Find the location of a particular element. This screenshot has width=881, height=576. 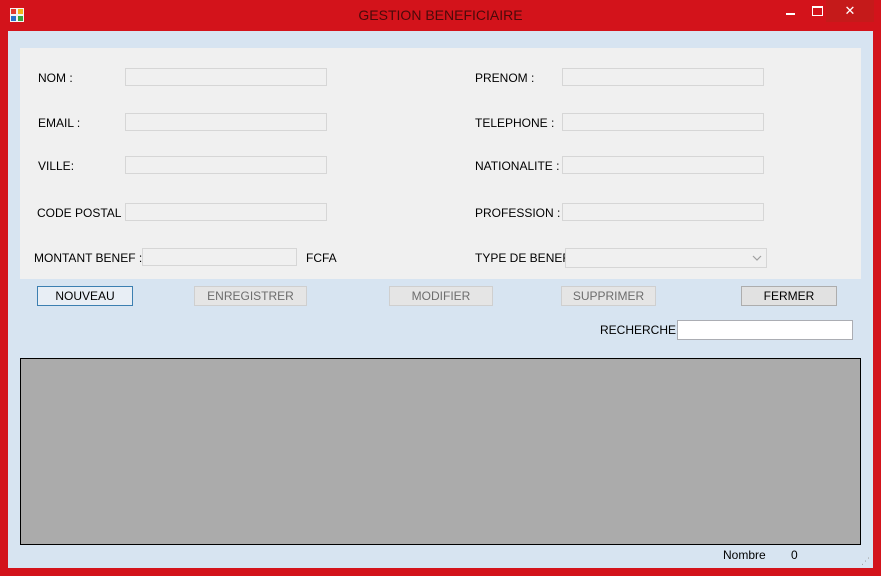

telephone-label: TELEPHONE : is located at coordinates (515, 123).